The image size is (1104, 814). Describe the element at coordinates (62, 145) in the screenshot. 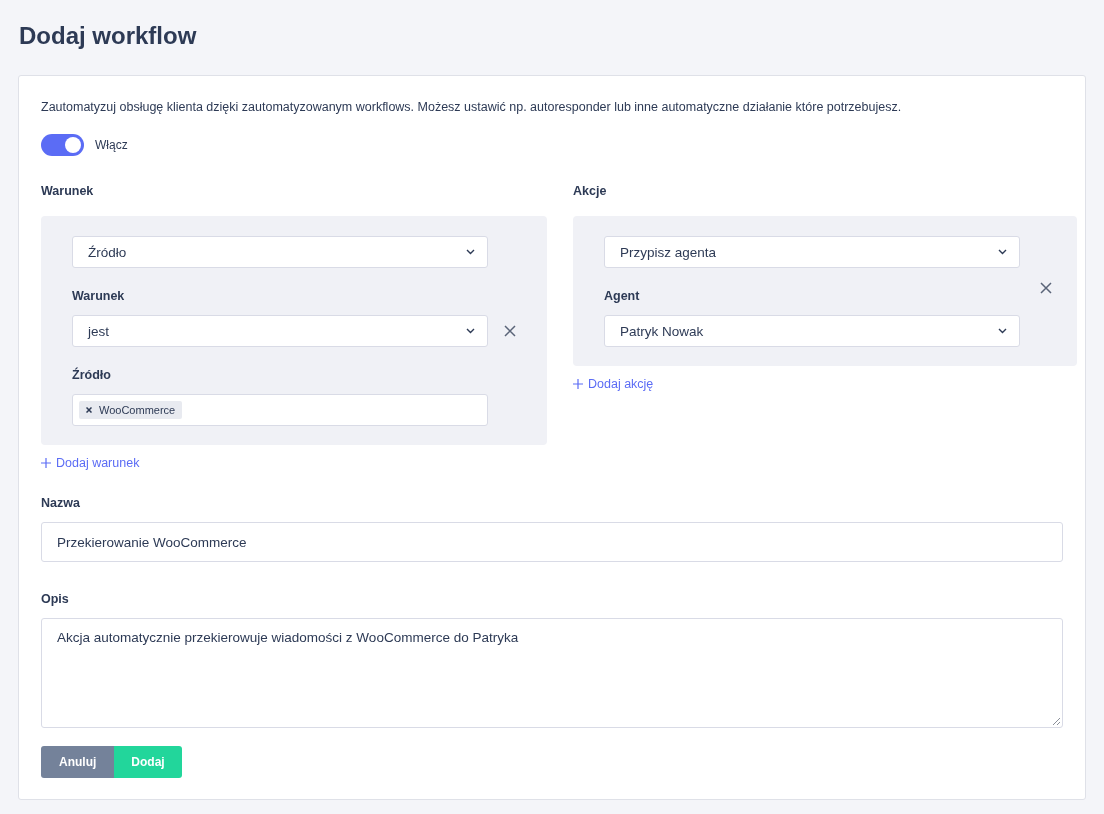

I see `toggle-switch` at that location.